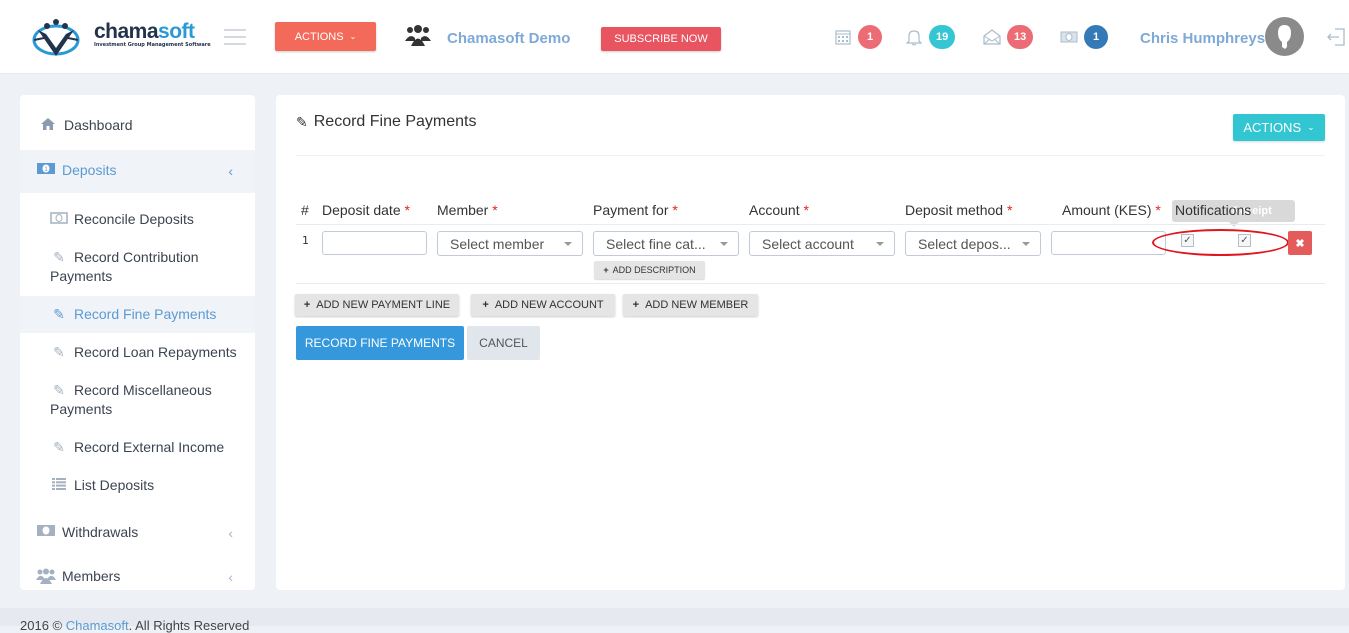 The width and height of the screenshot is (1349, 633). I want to click on menu-toggle-icon, so click(235, 37).